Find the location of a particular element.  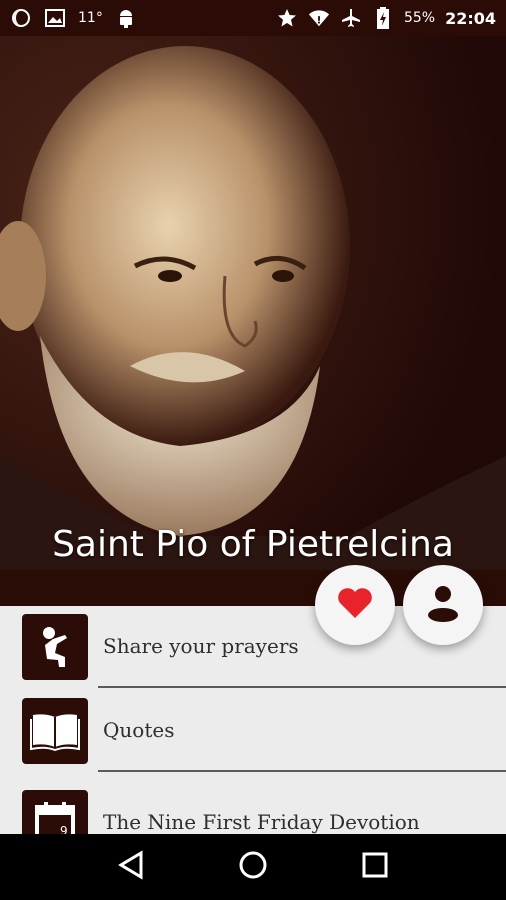

wifi-icon is located at coordinates (319, 18).